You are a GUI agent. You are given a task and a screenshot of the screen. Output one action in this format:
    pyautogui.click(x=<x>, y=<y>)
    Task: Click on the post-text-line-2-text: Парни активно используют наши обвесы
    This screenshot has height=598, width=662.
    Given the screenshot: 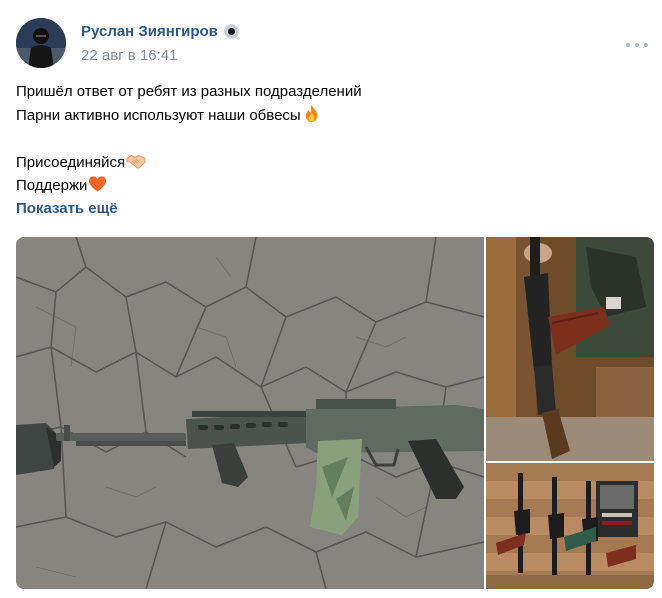 What is the action you would take?
    pyautogui.click(x=158, y=115)
    